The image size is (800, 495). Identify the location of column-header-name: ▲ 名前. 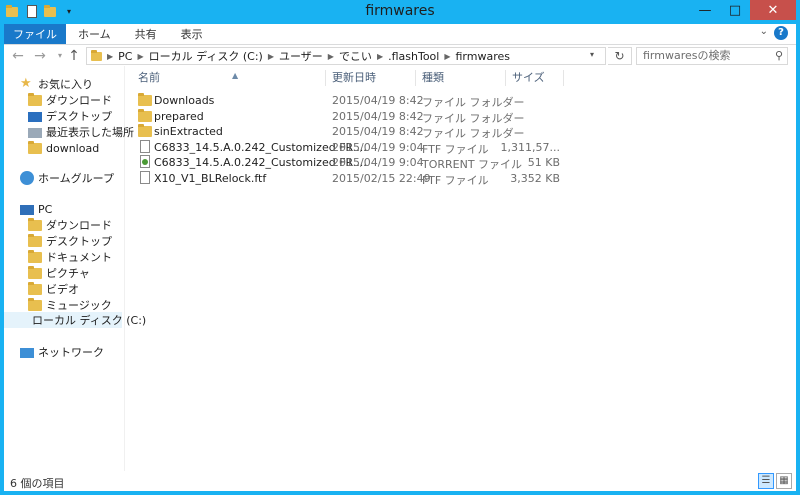
(229, 78).